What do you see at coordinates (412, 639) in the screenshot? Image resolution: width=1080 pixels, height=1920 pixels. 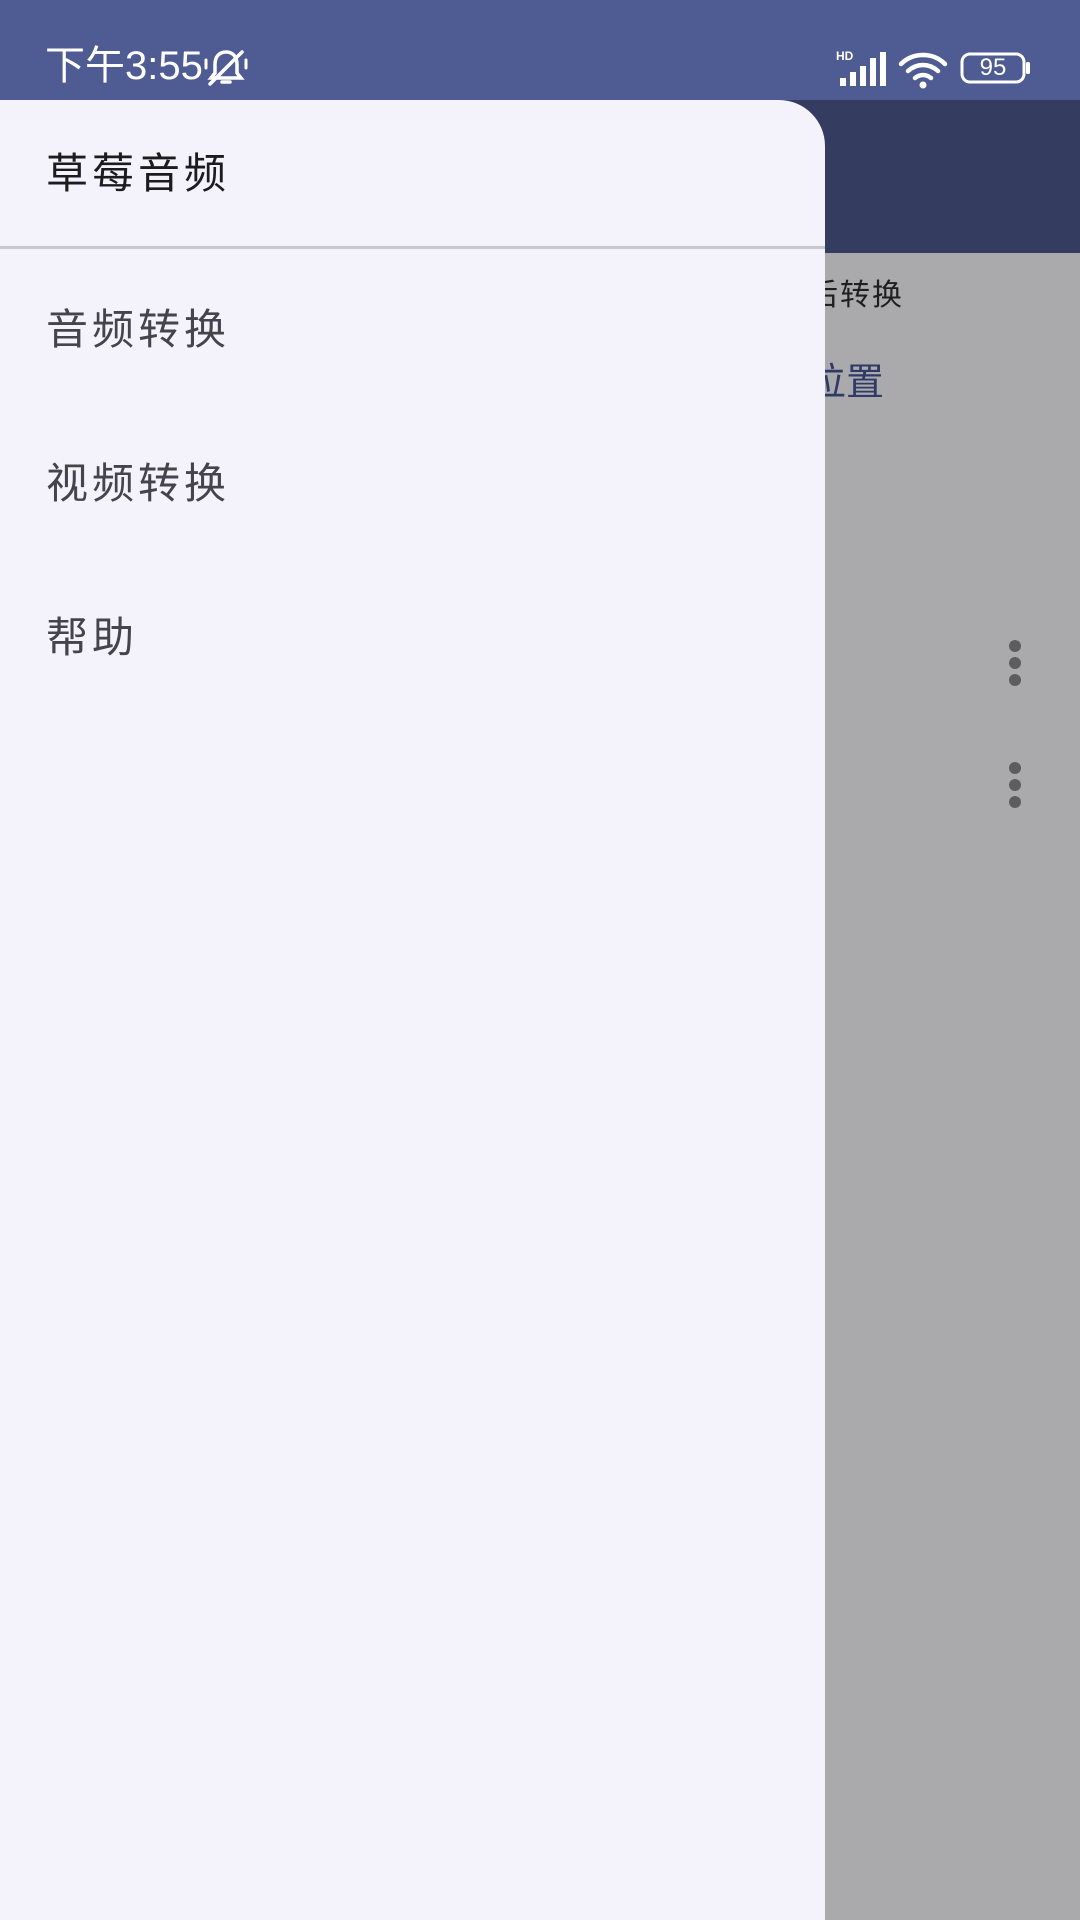 I see `drawer-item-help: 帮助` at bounding box center [412, 639].